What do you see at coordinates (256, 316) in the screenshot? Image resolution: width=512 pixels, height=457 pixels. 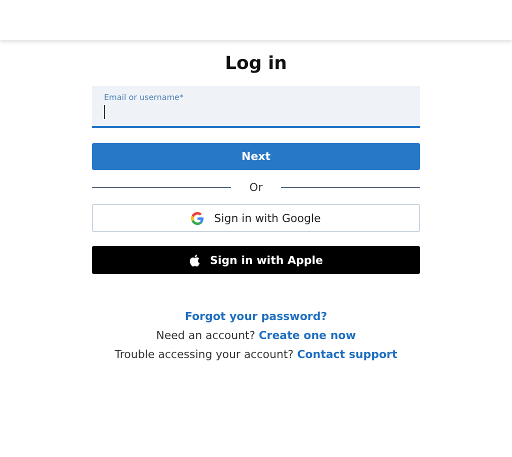 I see `help-link: Forgot your password?` at bounding box center [256, 316].